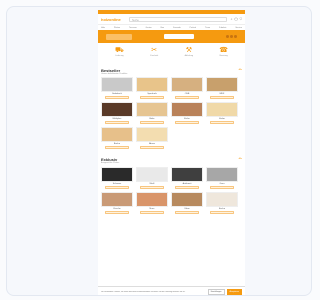 The width and height of the screenshot is (320, 300). Describe the element at coordinates (103, 28) in the screenshot. I see `menu-item: Holz` at that location.